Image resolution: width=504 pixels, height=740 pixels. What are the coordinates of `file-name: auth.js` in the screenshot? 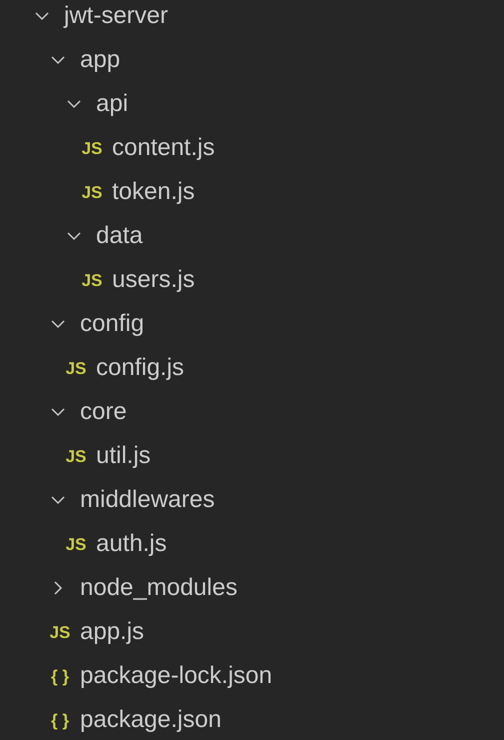 It's located at (131, 544).